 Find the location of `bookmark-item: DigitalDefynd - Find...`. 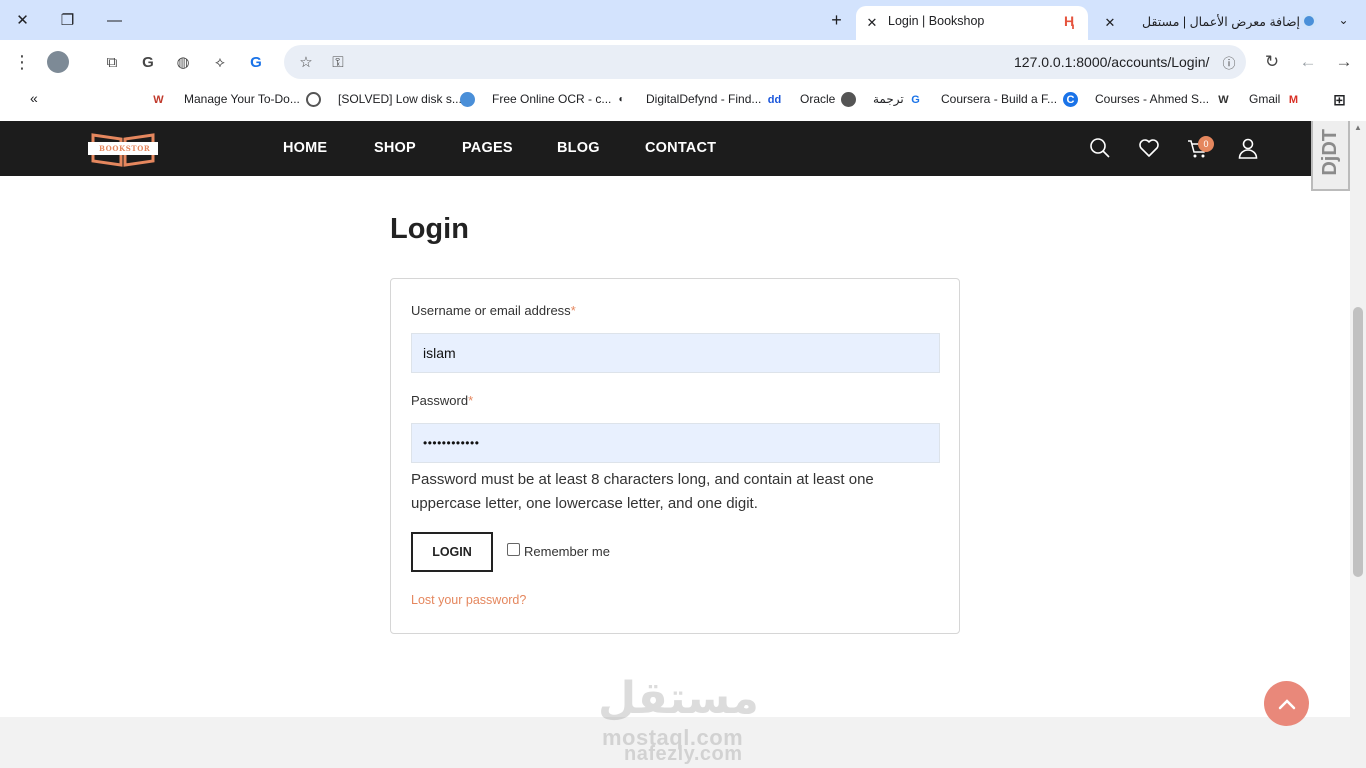

bookmark-item: DigitalDefynd - Find... is located at coordinates (703, 99).